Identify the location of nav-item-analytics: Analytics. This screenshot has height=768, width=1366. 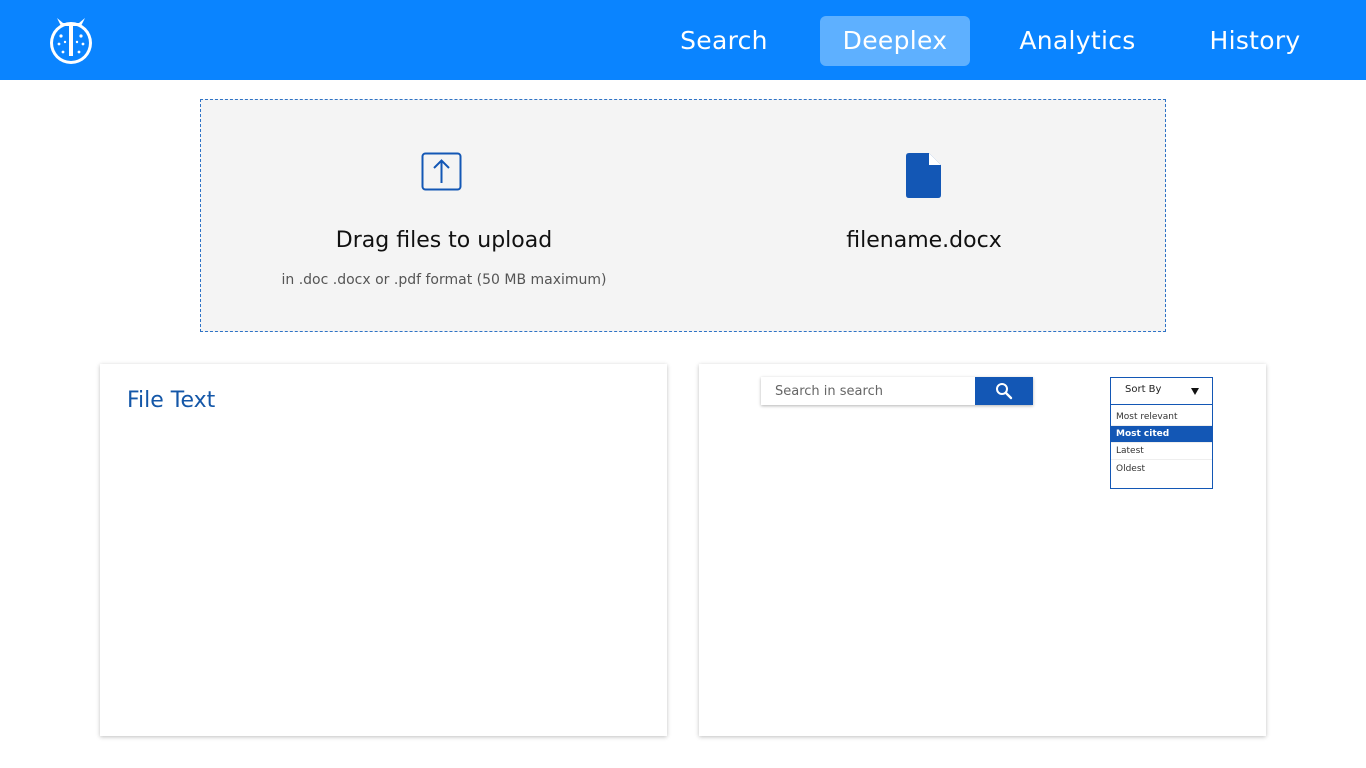
(1077, 41).